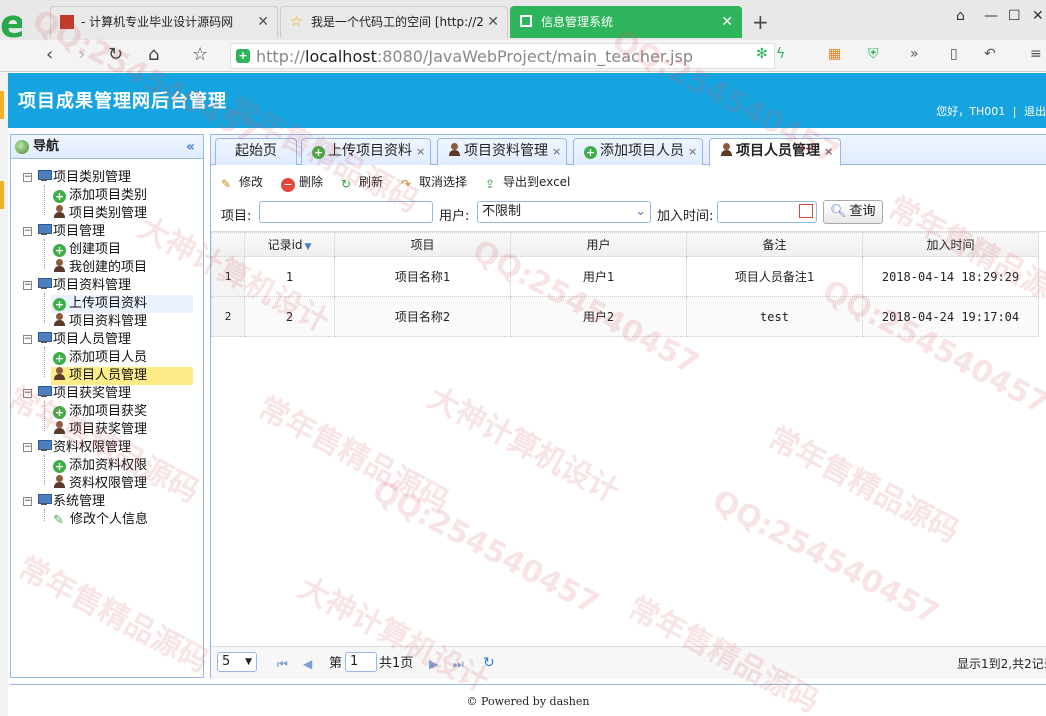  What do you see at coordinates (640, 212) in the screenshot?
I see `chevron-down-icon: ⌄` at bounding box center [640, 212].